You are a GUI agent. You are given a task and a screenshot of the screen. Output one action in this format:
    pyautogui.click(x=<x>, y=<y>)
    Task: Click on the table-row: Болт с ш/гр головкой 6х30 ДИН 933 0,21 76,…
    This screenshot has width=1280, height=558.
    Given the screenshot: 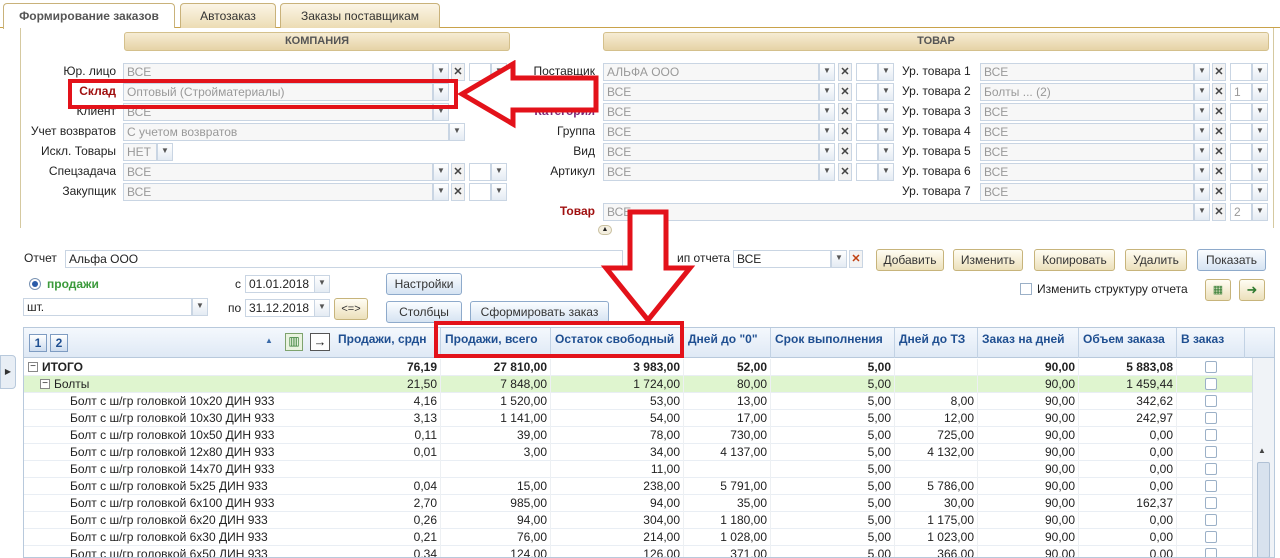 What is the action you would take?
    pyautogui.click(x=639, y=537)
    